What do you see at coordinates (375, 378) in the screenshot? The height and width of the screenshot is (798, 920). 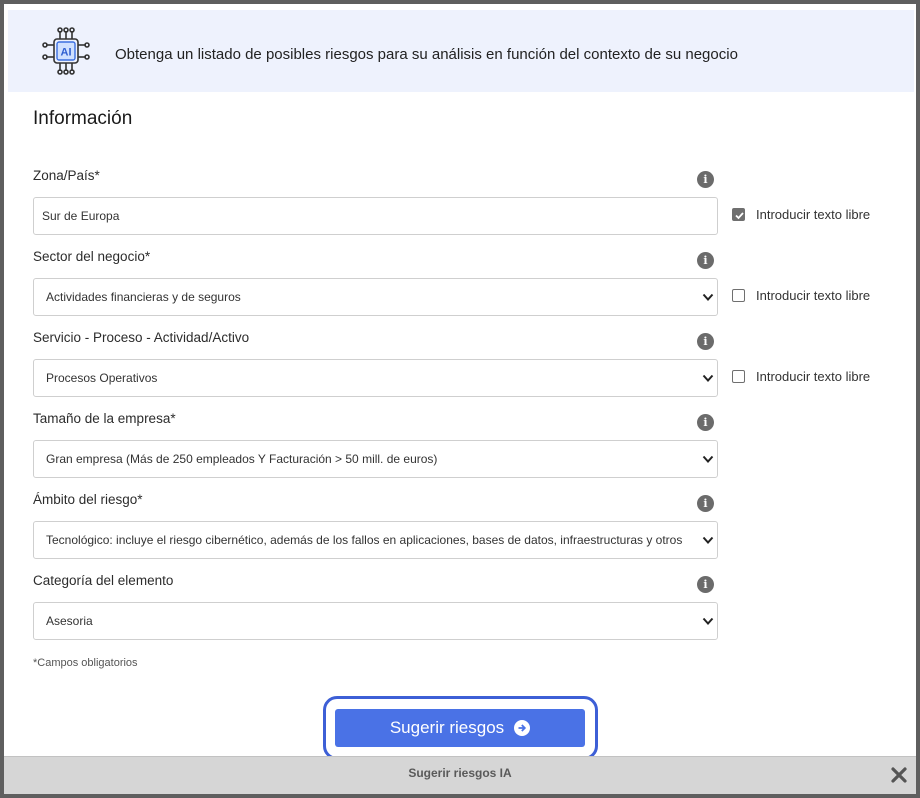 I see `servicio-select: Procesos Operativos` at bounding box center [375, 378].